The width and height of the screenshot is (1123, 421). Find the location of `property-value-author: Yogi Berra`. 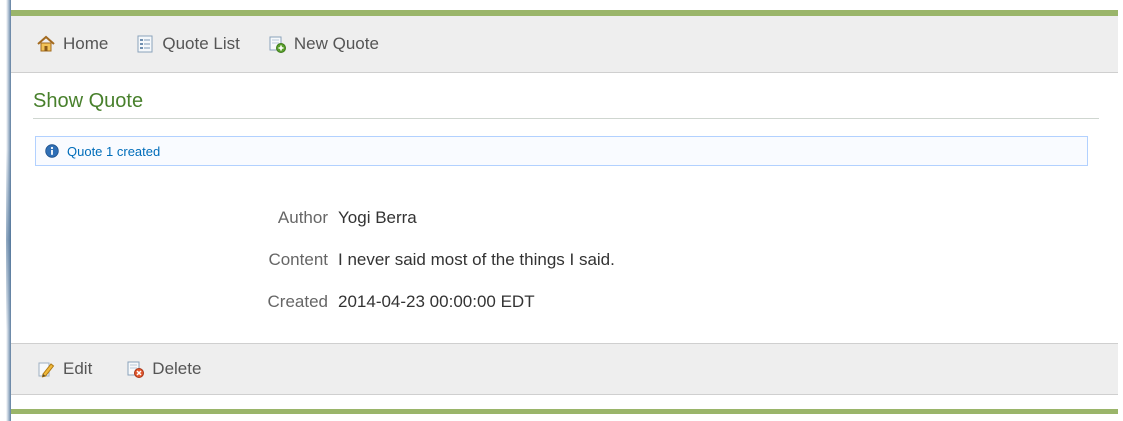

property-value-author: Yogi Berra is located at coordinates (377, 217).